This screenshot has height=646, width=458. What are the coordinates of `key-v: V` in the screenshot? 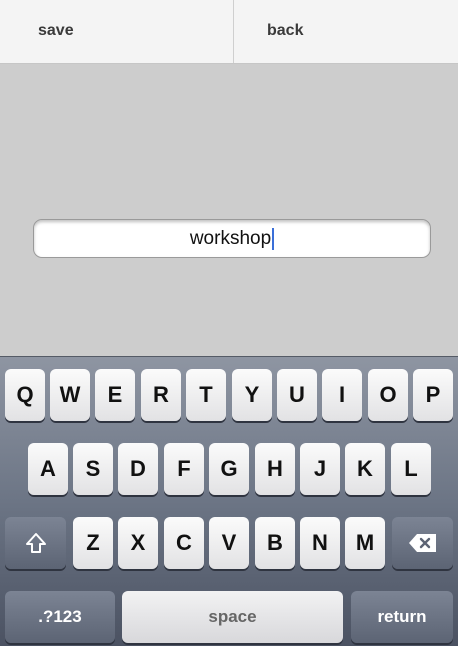 It's located at (229, 543).